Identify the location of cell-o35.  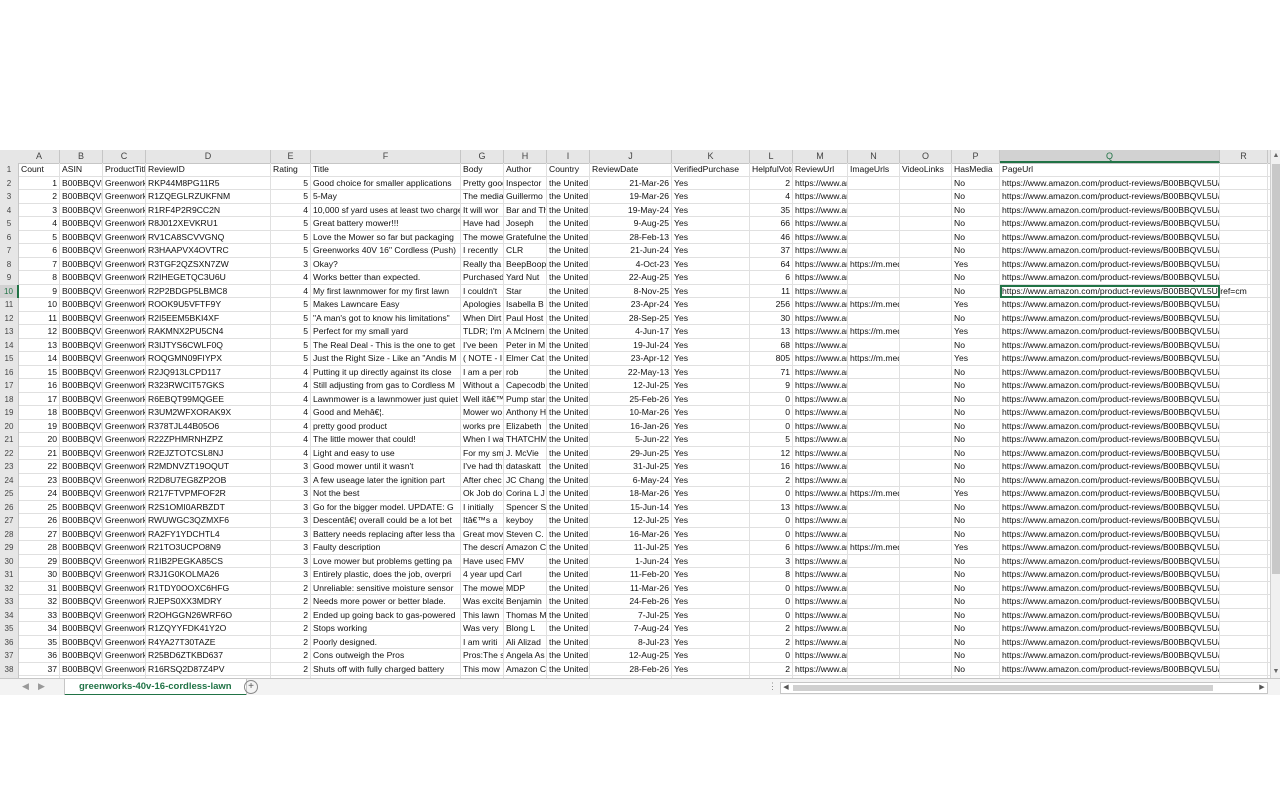
(926, 629).